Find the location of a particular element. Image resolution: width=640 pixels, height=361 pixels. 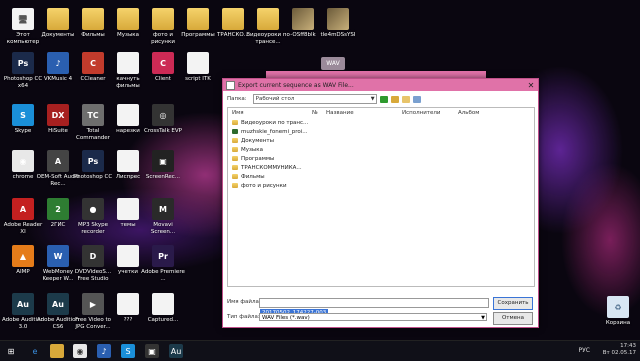

desktop-icon-label: CrossTalk EVP is located at coordinates (163, 131).